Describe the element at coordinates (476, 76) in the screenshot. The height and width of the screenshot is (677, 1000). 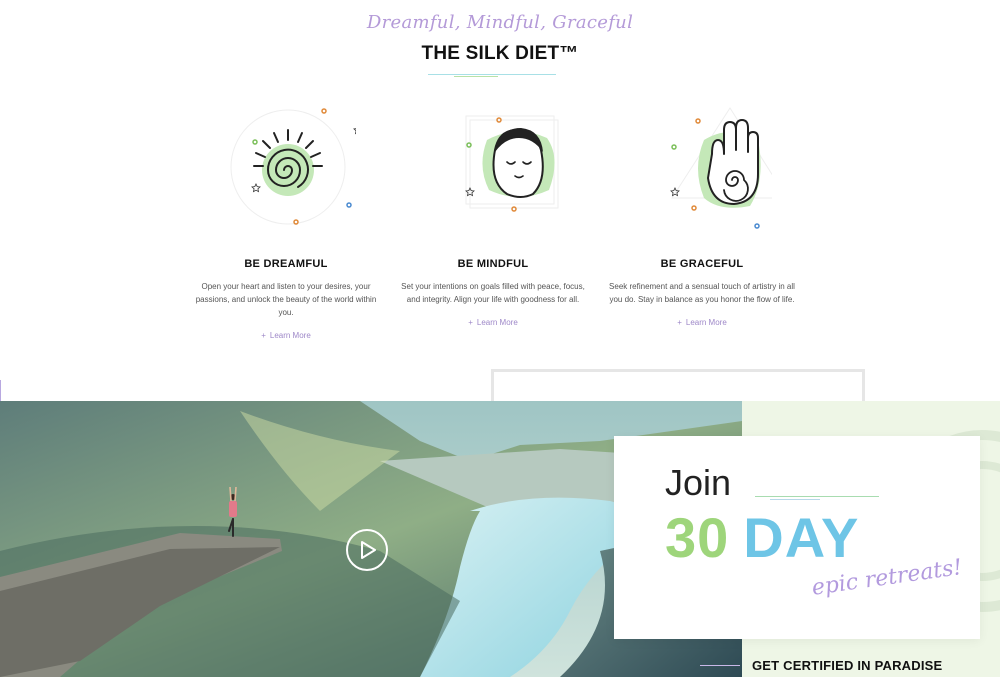
I see `title-divider-accent` at that location.